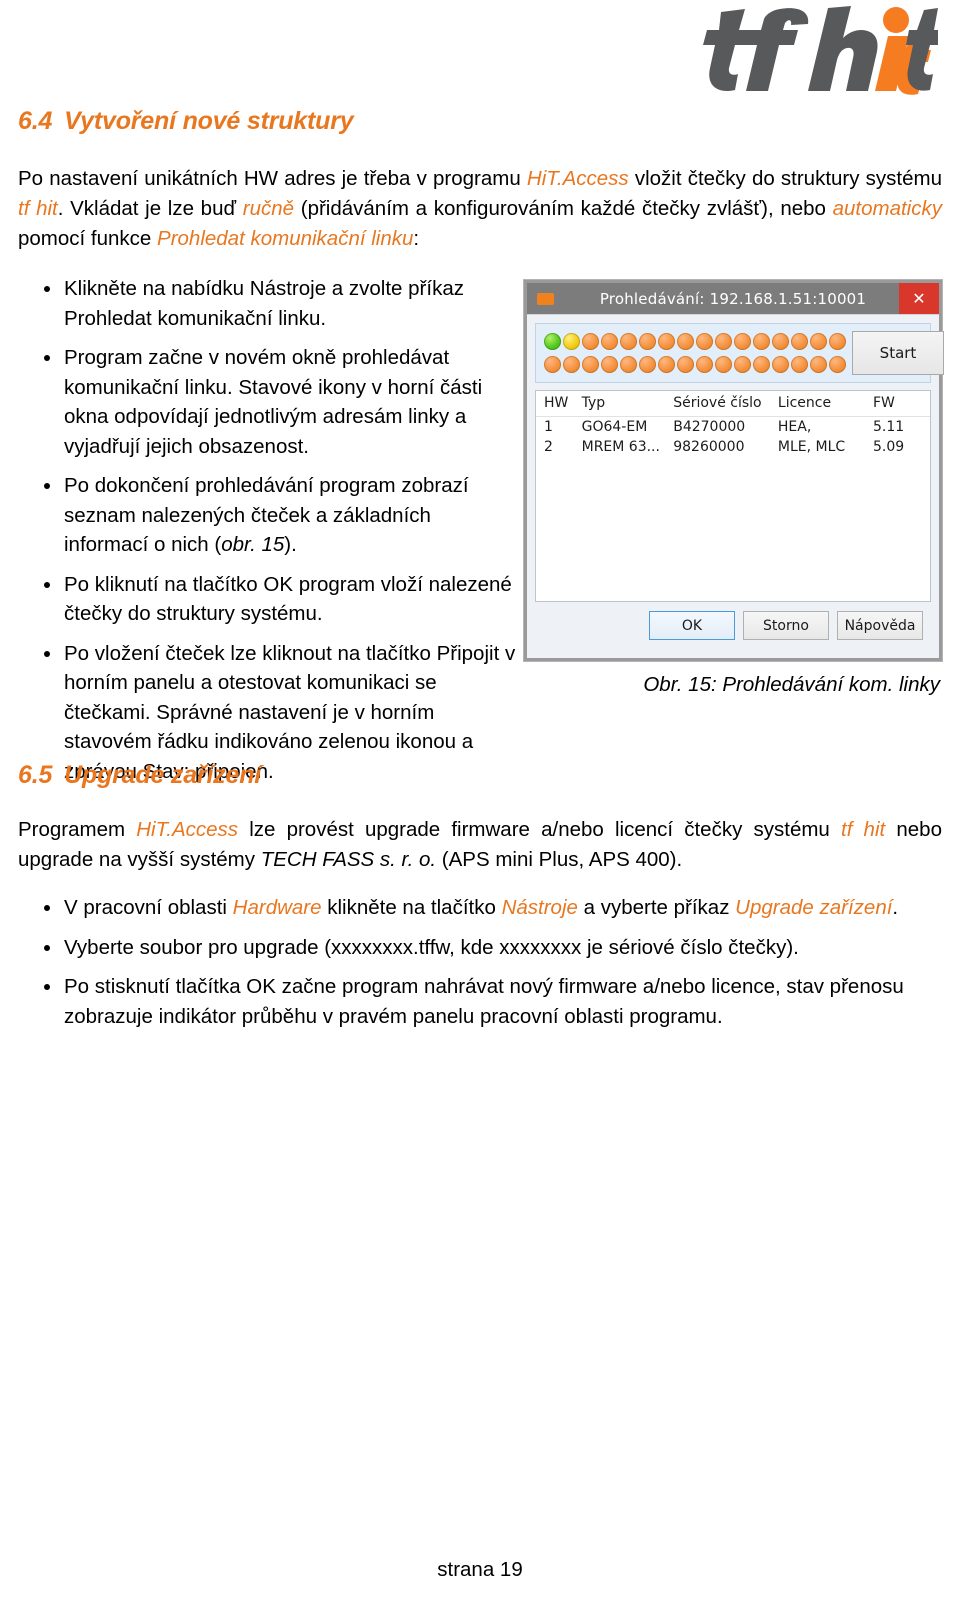  Describe the element at coordinates (739, 353) in the screenshot. I see `scan-status-panel: Start` at that location.